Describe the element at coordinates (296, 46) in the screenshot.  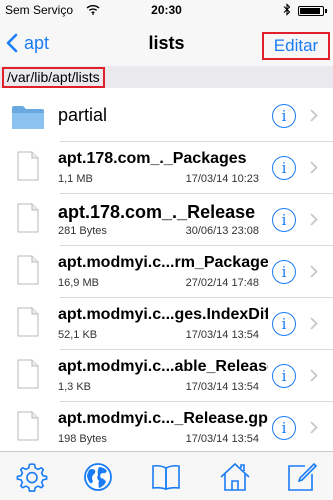
I see `edit-button: Editar` at that location.